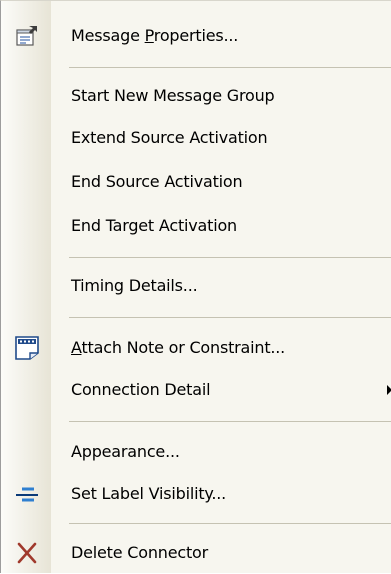 The width and height of the screenshot is (391, 574). I want to click on note-icon, so click(27, 348).